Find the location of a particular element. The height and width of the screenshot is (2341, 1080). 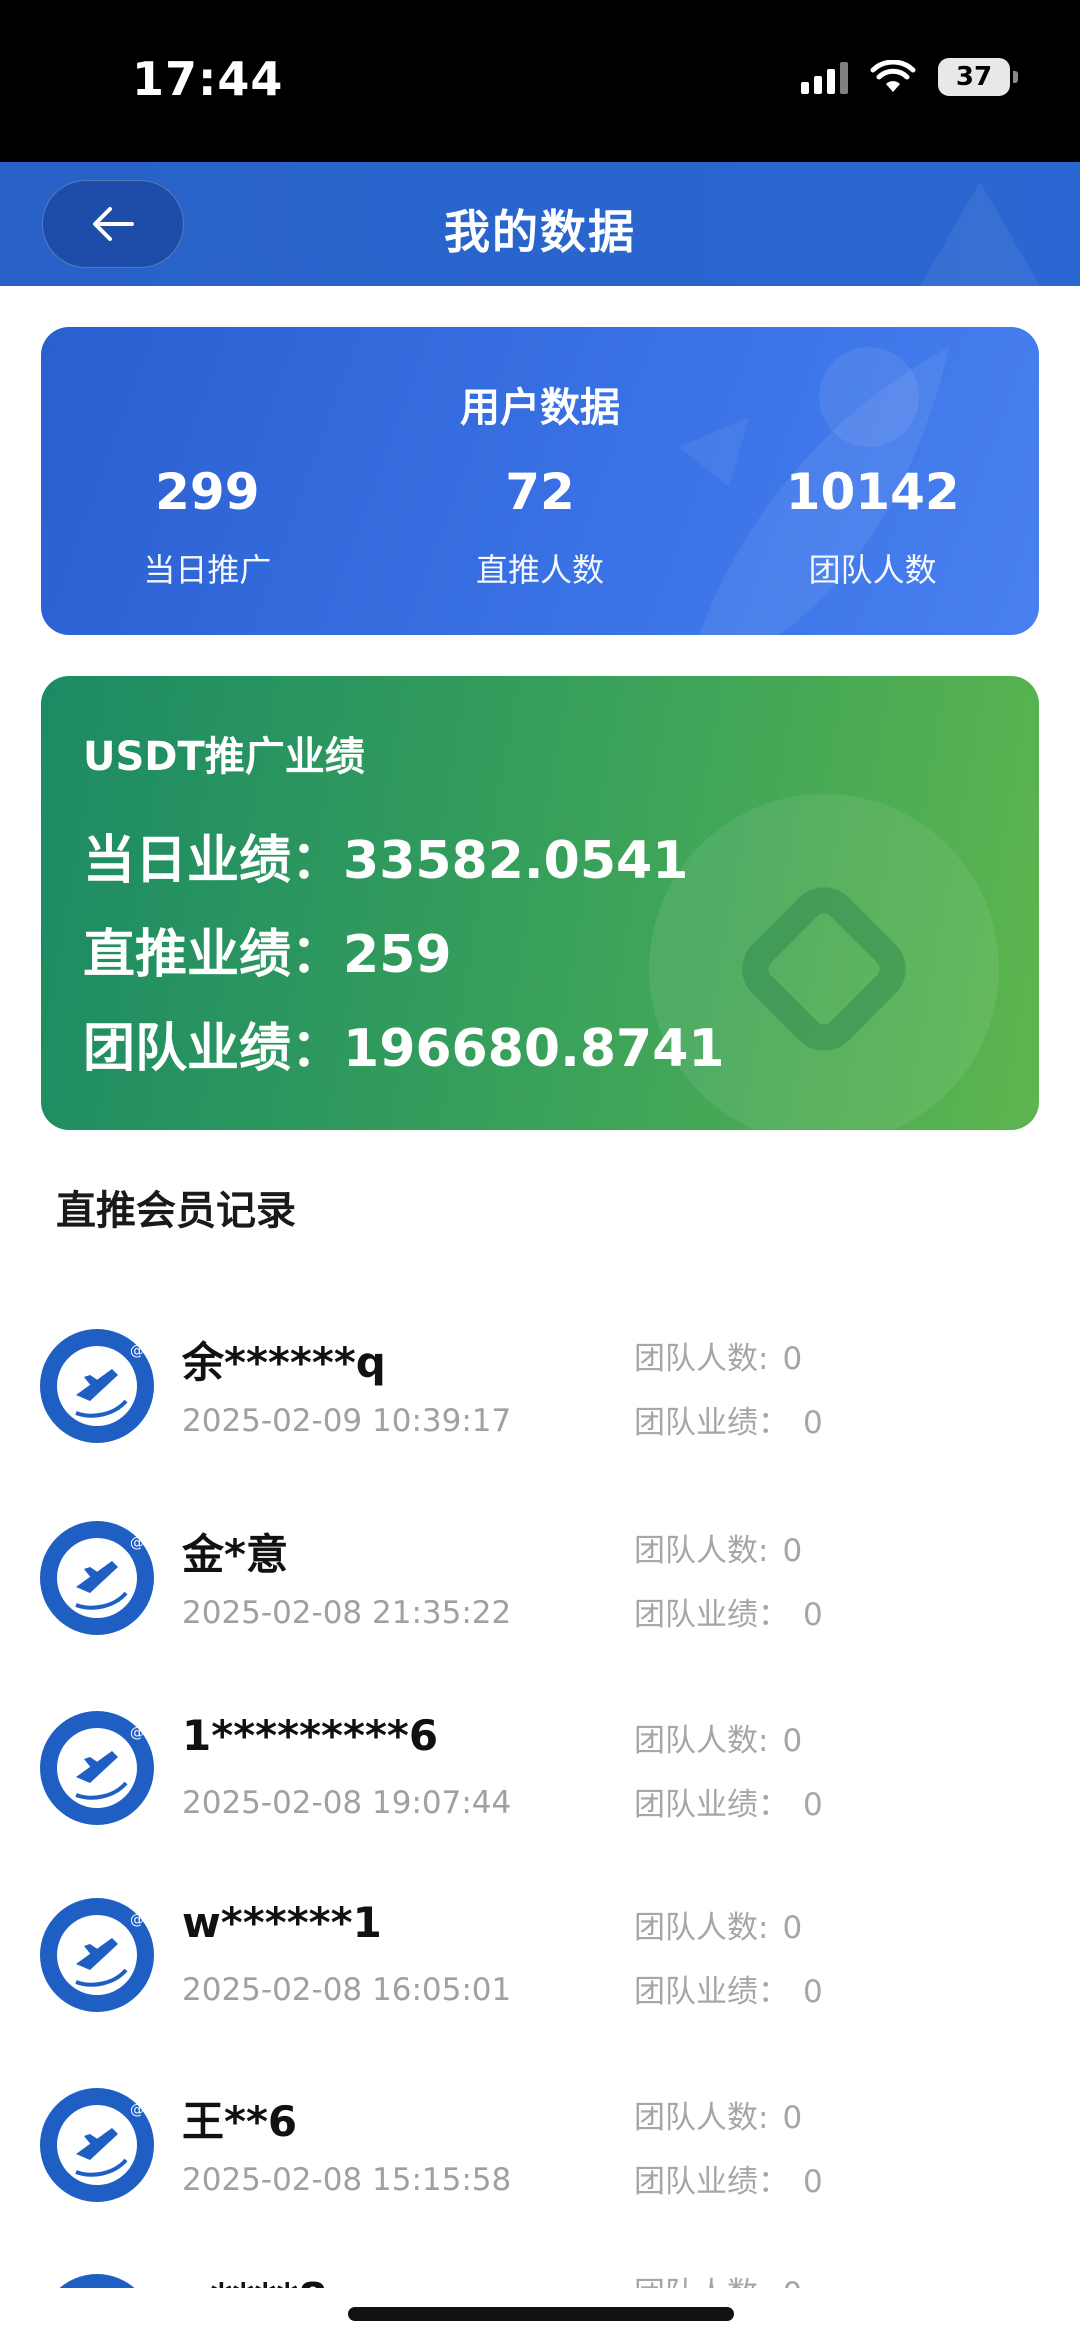

status-icons: 37 is located at coordinates (909, 77).